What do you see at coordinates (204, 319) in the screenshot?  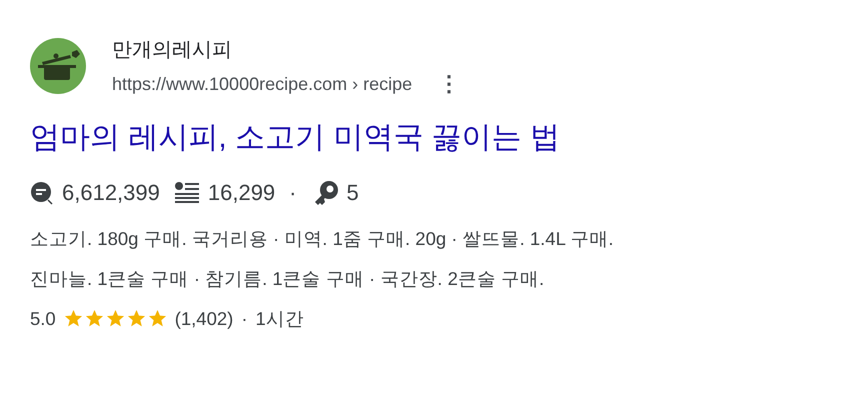 I see `rating-count: (1,402)` at bounding box center [204, 319].